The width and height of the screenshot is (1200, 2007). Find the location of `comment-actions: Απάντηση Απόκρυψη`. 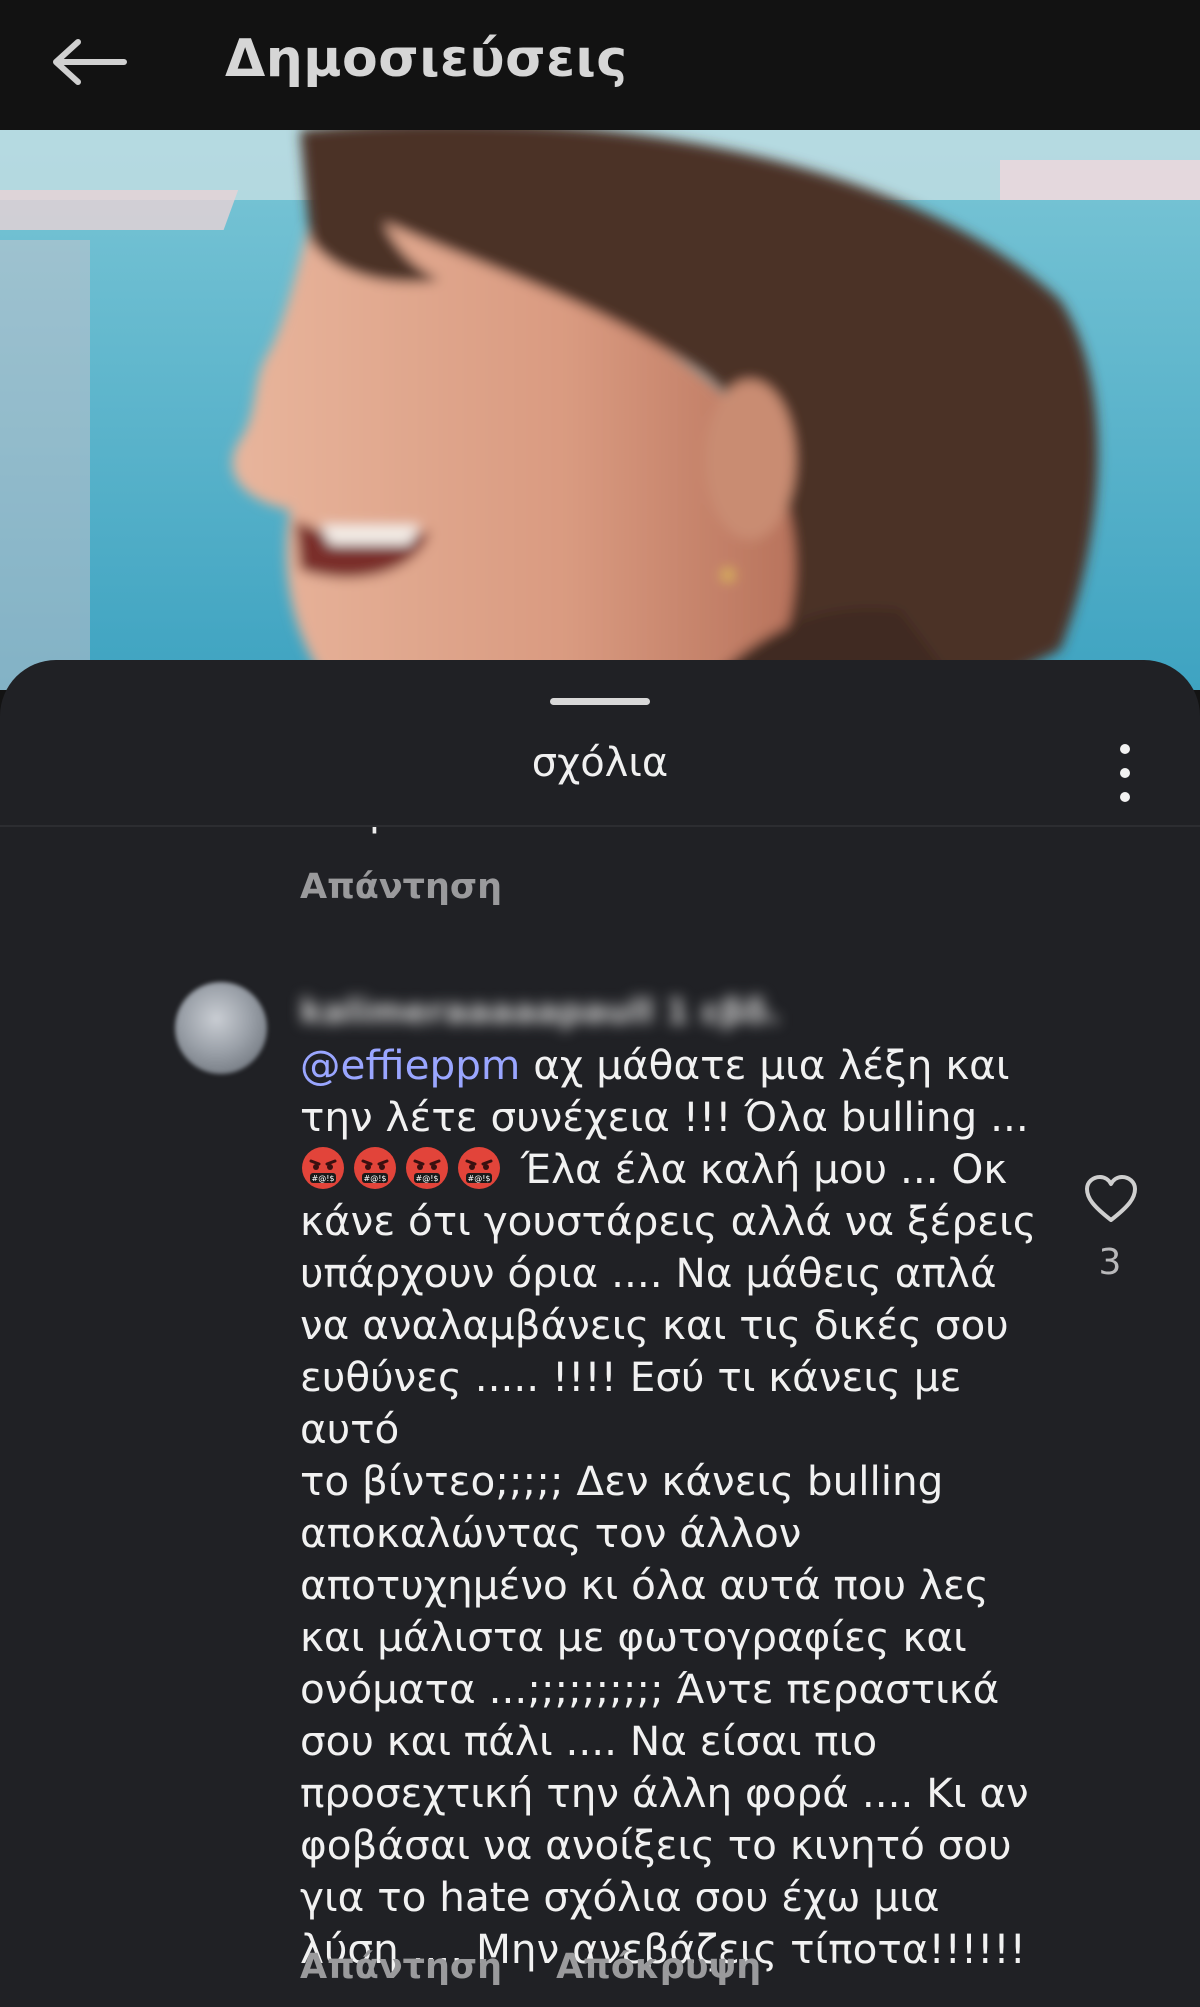

comment-actions: Απάντηση Απόκρυψη is located at coordinates (530, 1967).